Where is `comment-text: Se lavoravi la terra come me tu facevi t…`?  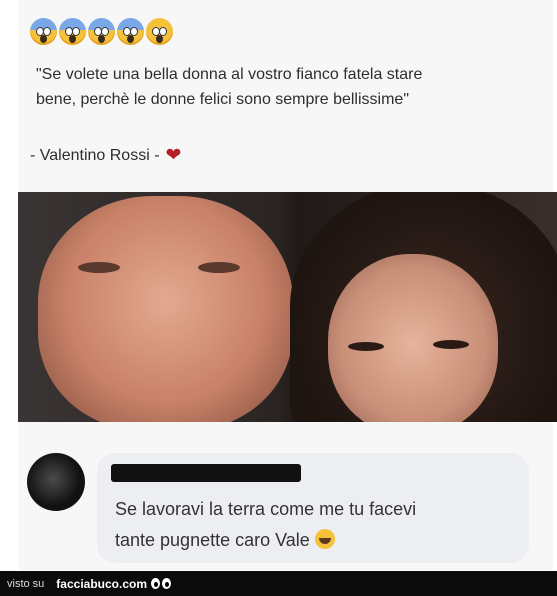
comment-text: Se lavoravi la terra come me tu facevi t… is located at coordinates (266, 524).